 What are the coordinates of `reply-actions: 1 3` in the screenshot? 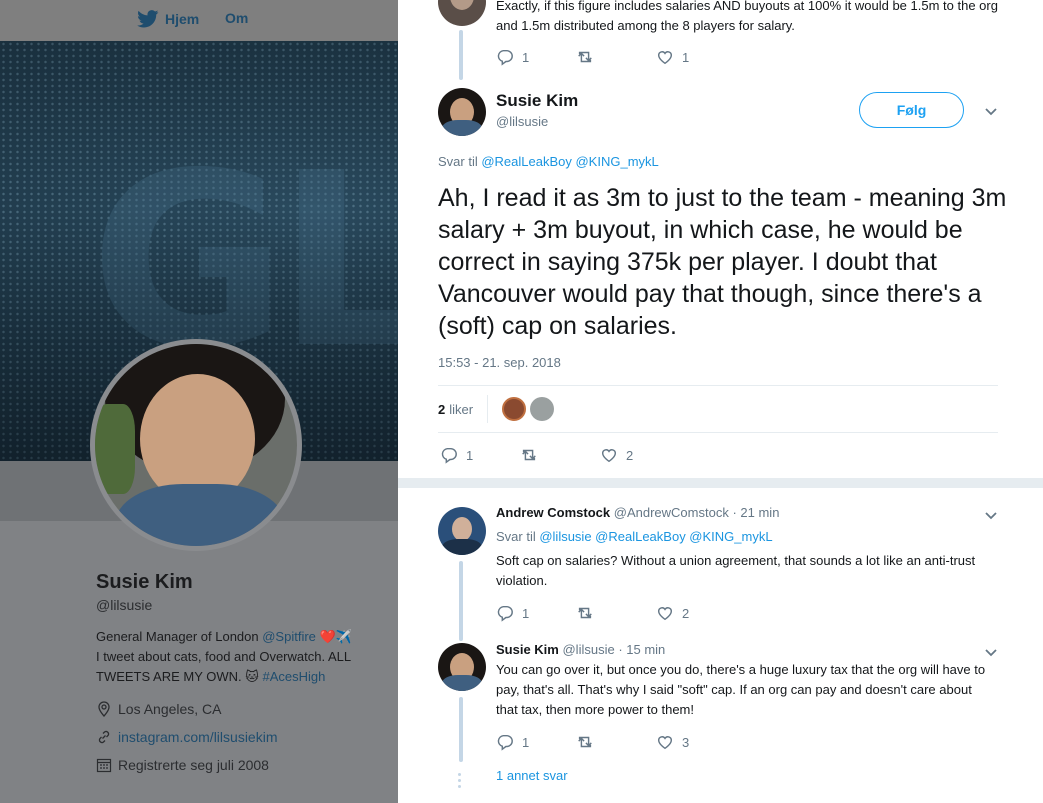 It's located at (616, 742).